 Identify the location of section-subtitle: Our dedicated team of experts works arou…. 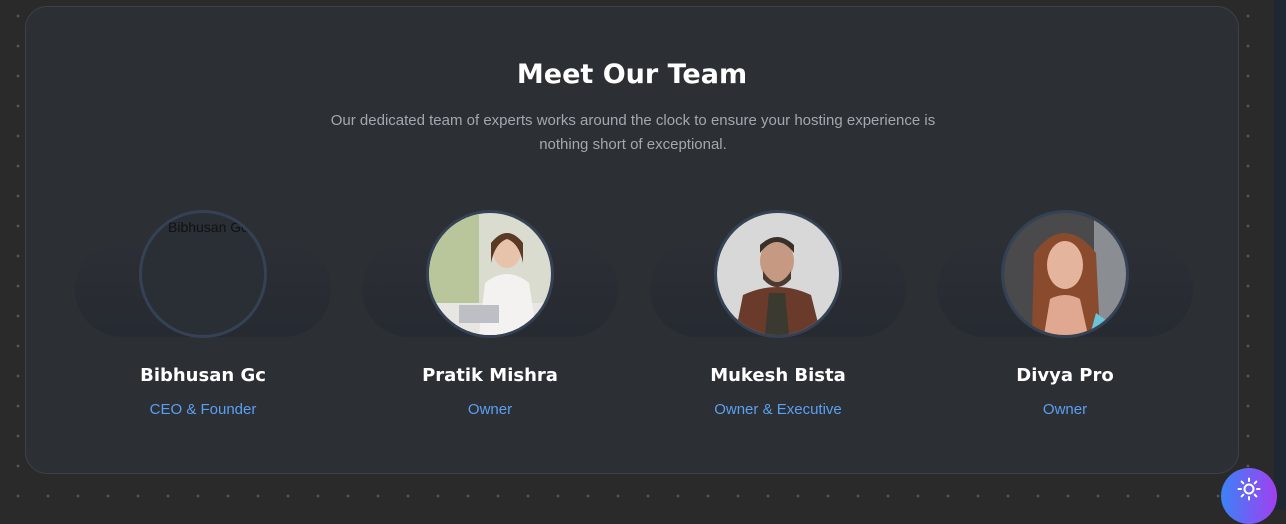
(633, 132).